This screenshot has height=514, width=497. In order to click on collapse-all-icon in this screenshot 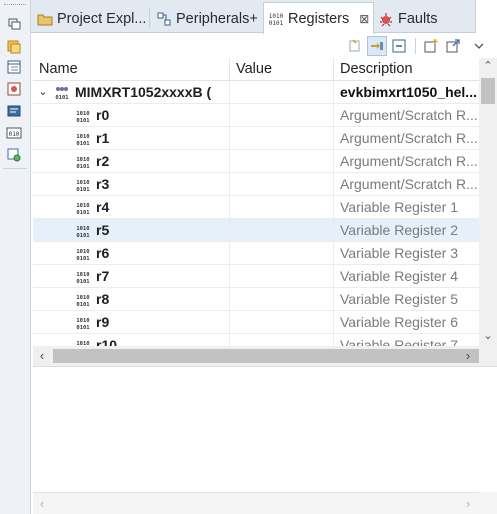, I will do `click(399, 46)`.